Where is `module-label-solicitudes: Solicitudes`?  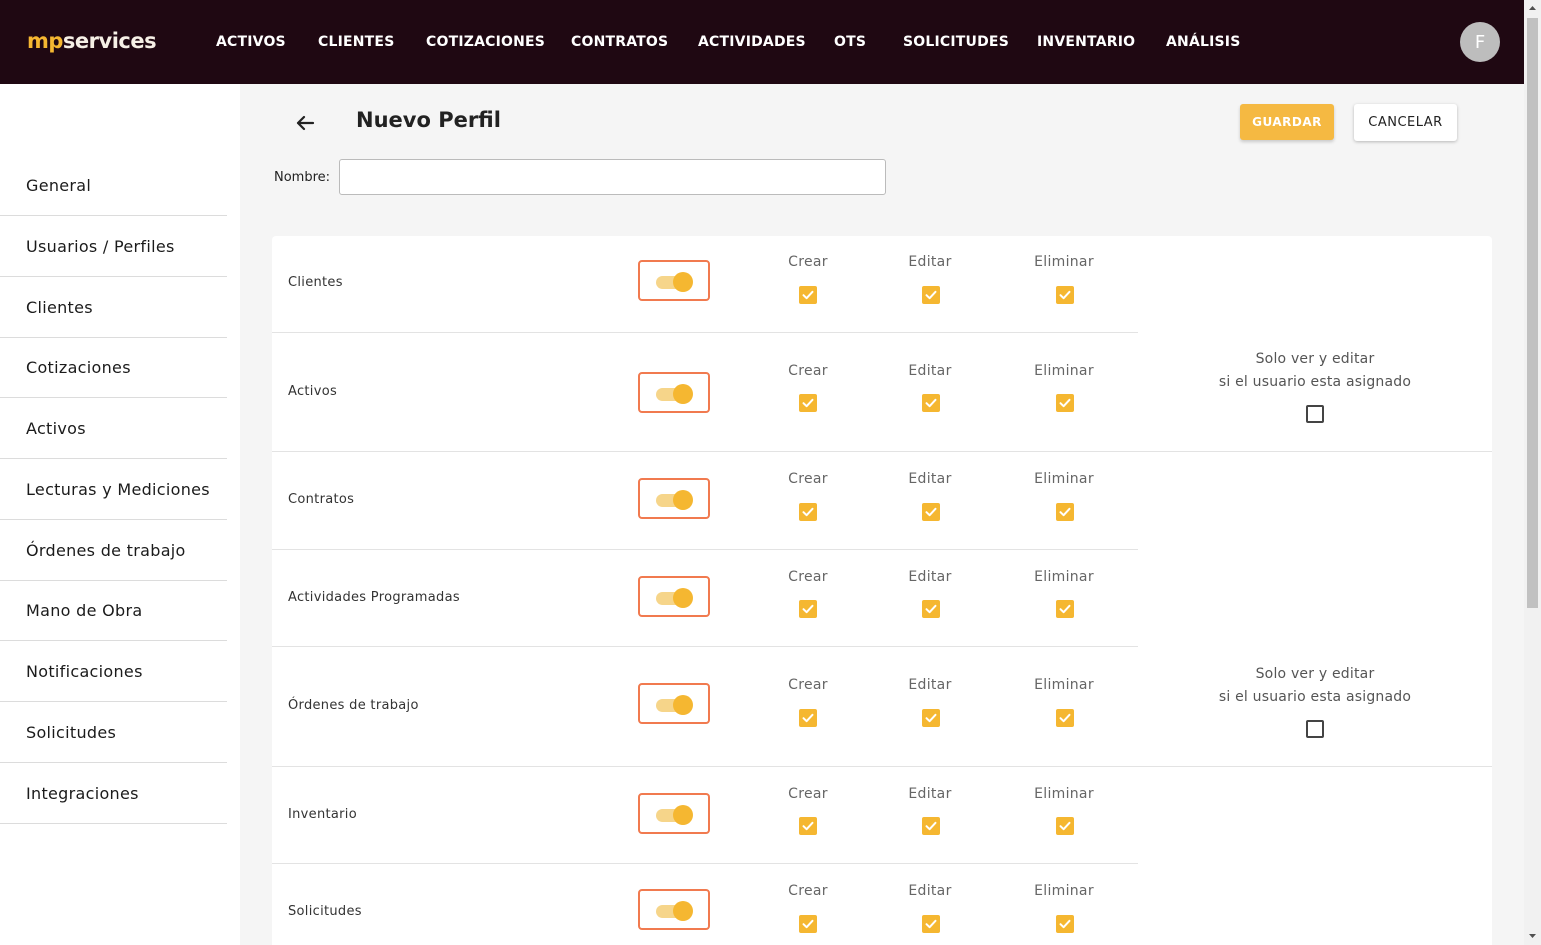 module-label-solicitudes: Solicitudes is located at coordinates (325, 911).